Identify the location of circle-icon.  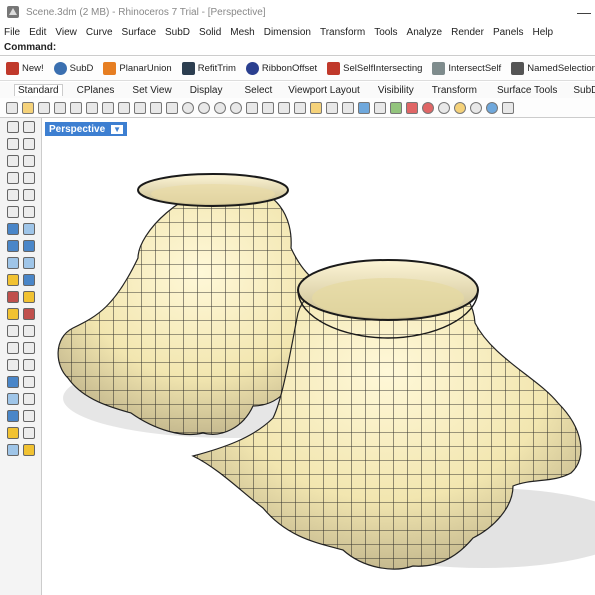
(12, 161).